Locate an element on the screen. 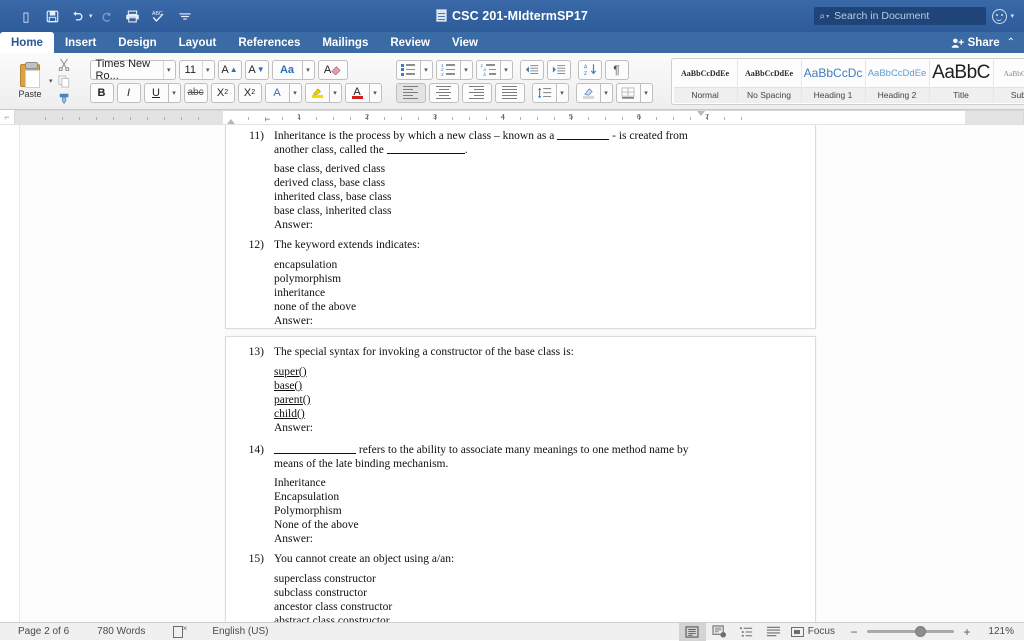 The image size is (1024, 641). text-effects-button: A is located at coordinates (277, 93).